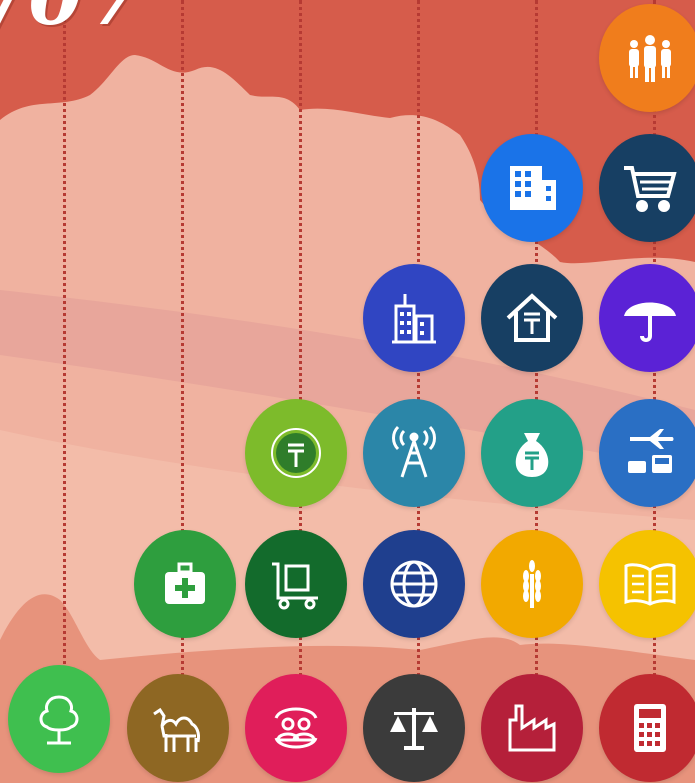 The height and width of the screenshot is (783, 695). I want to click on world-globe-icon, so click(414, 584).